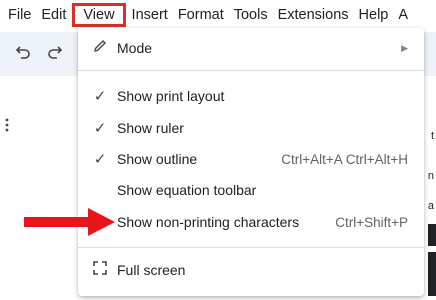 This screenshot has width=436, height=300. What do you see at coordinates (150, 15) in the screenshot?
I see `menu-insert: Insert` at bounding box center [150, 15].